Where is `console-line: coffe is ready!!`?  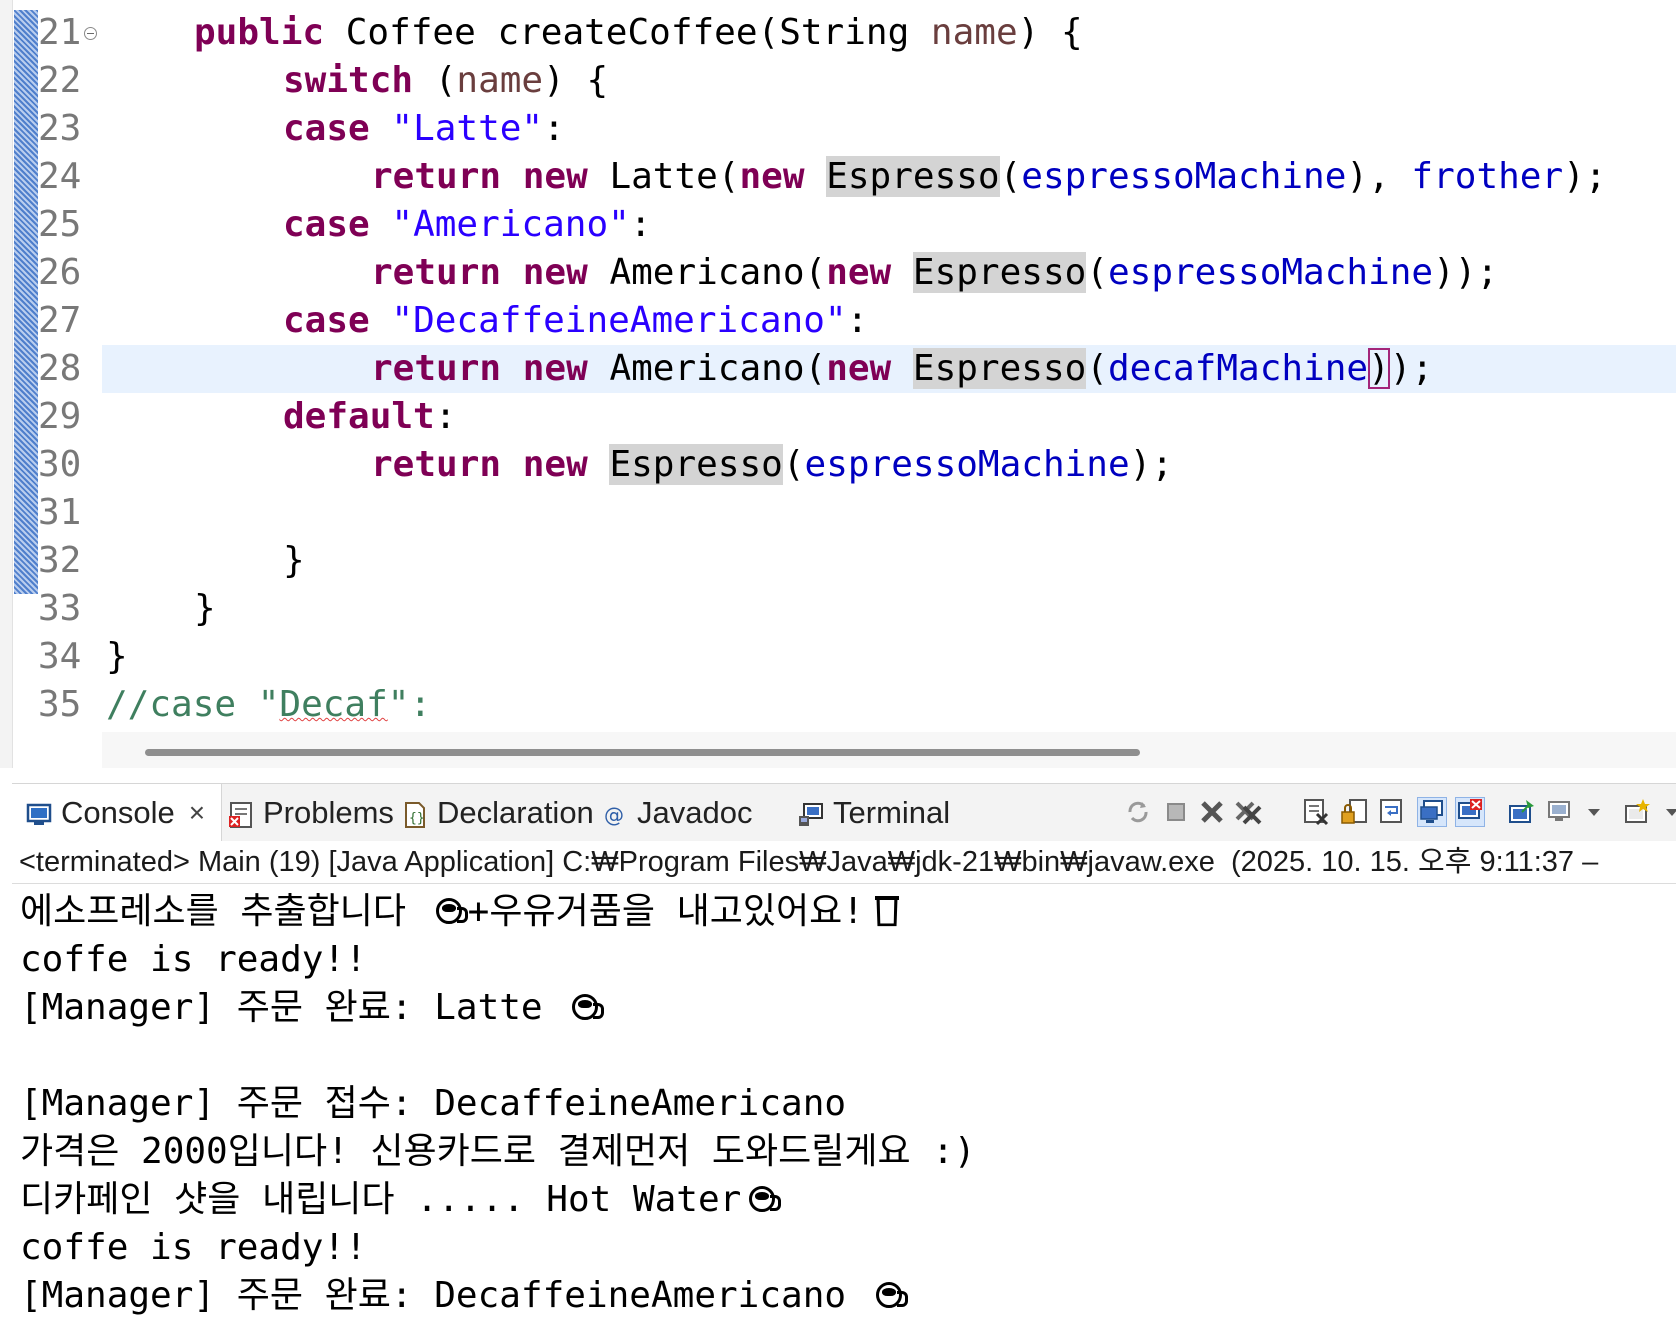
console-line: coffe is ready!! is located at coordinates (193, 959).